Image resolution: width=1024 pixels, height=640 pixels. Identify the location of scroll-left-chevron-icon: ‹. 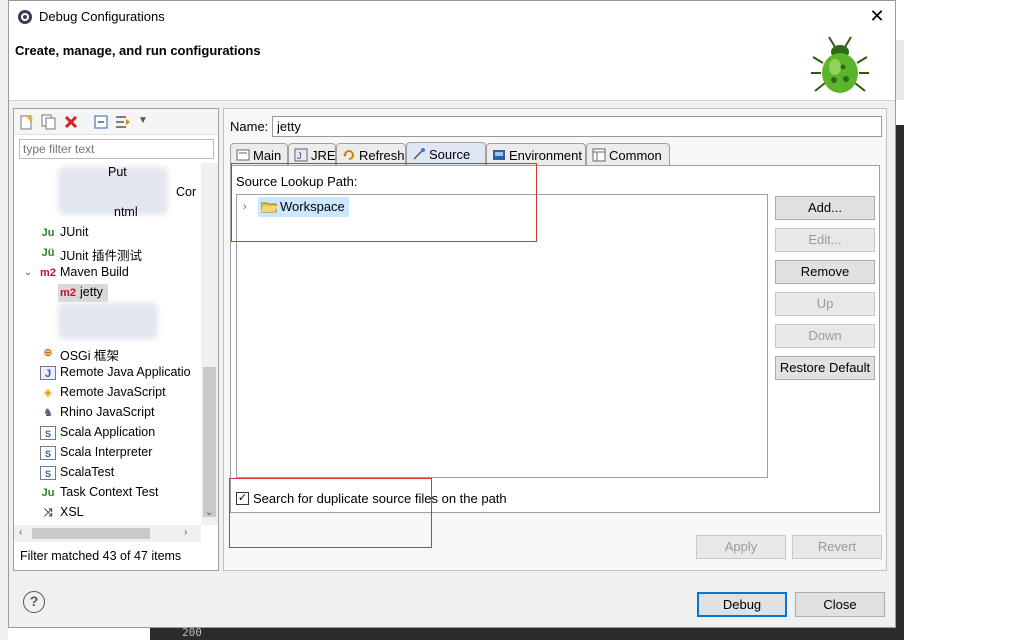
(20, 532).